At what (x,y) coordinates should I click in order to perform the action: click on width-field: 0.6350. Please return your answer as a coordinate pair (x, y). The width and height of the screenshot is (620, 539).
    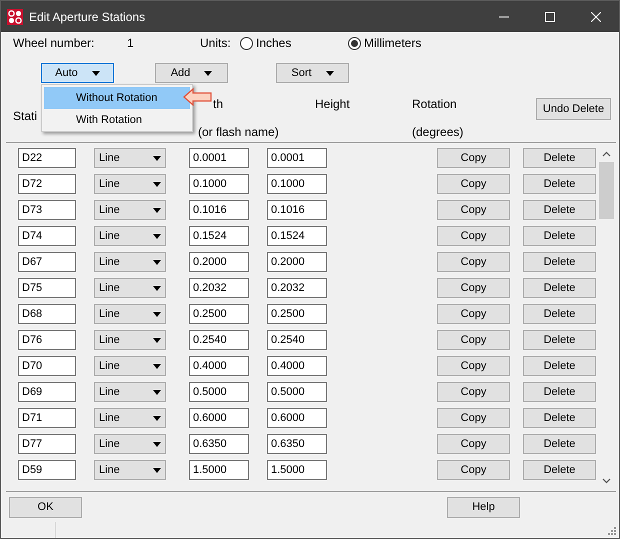
    Looking at the image, I should click on (219, 444).